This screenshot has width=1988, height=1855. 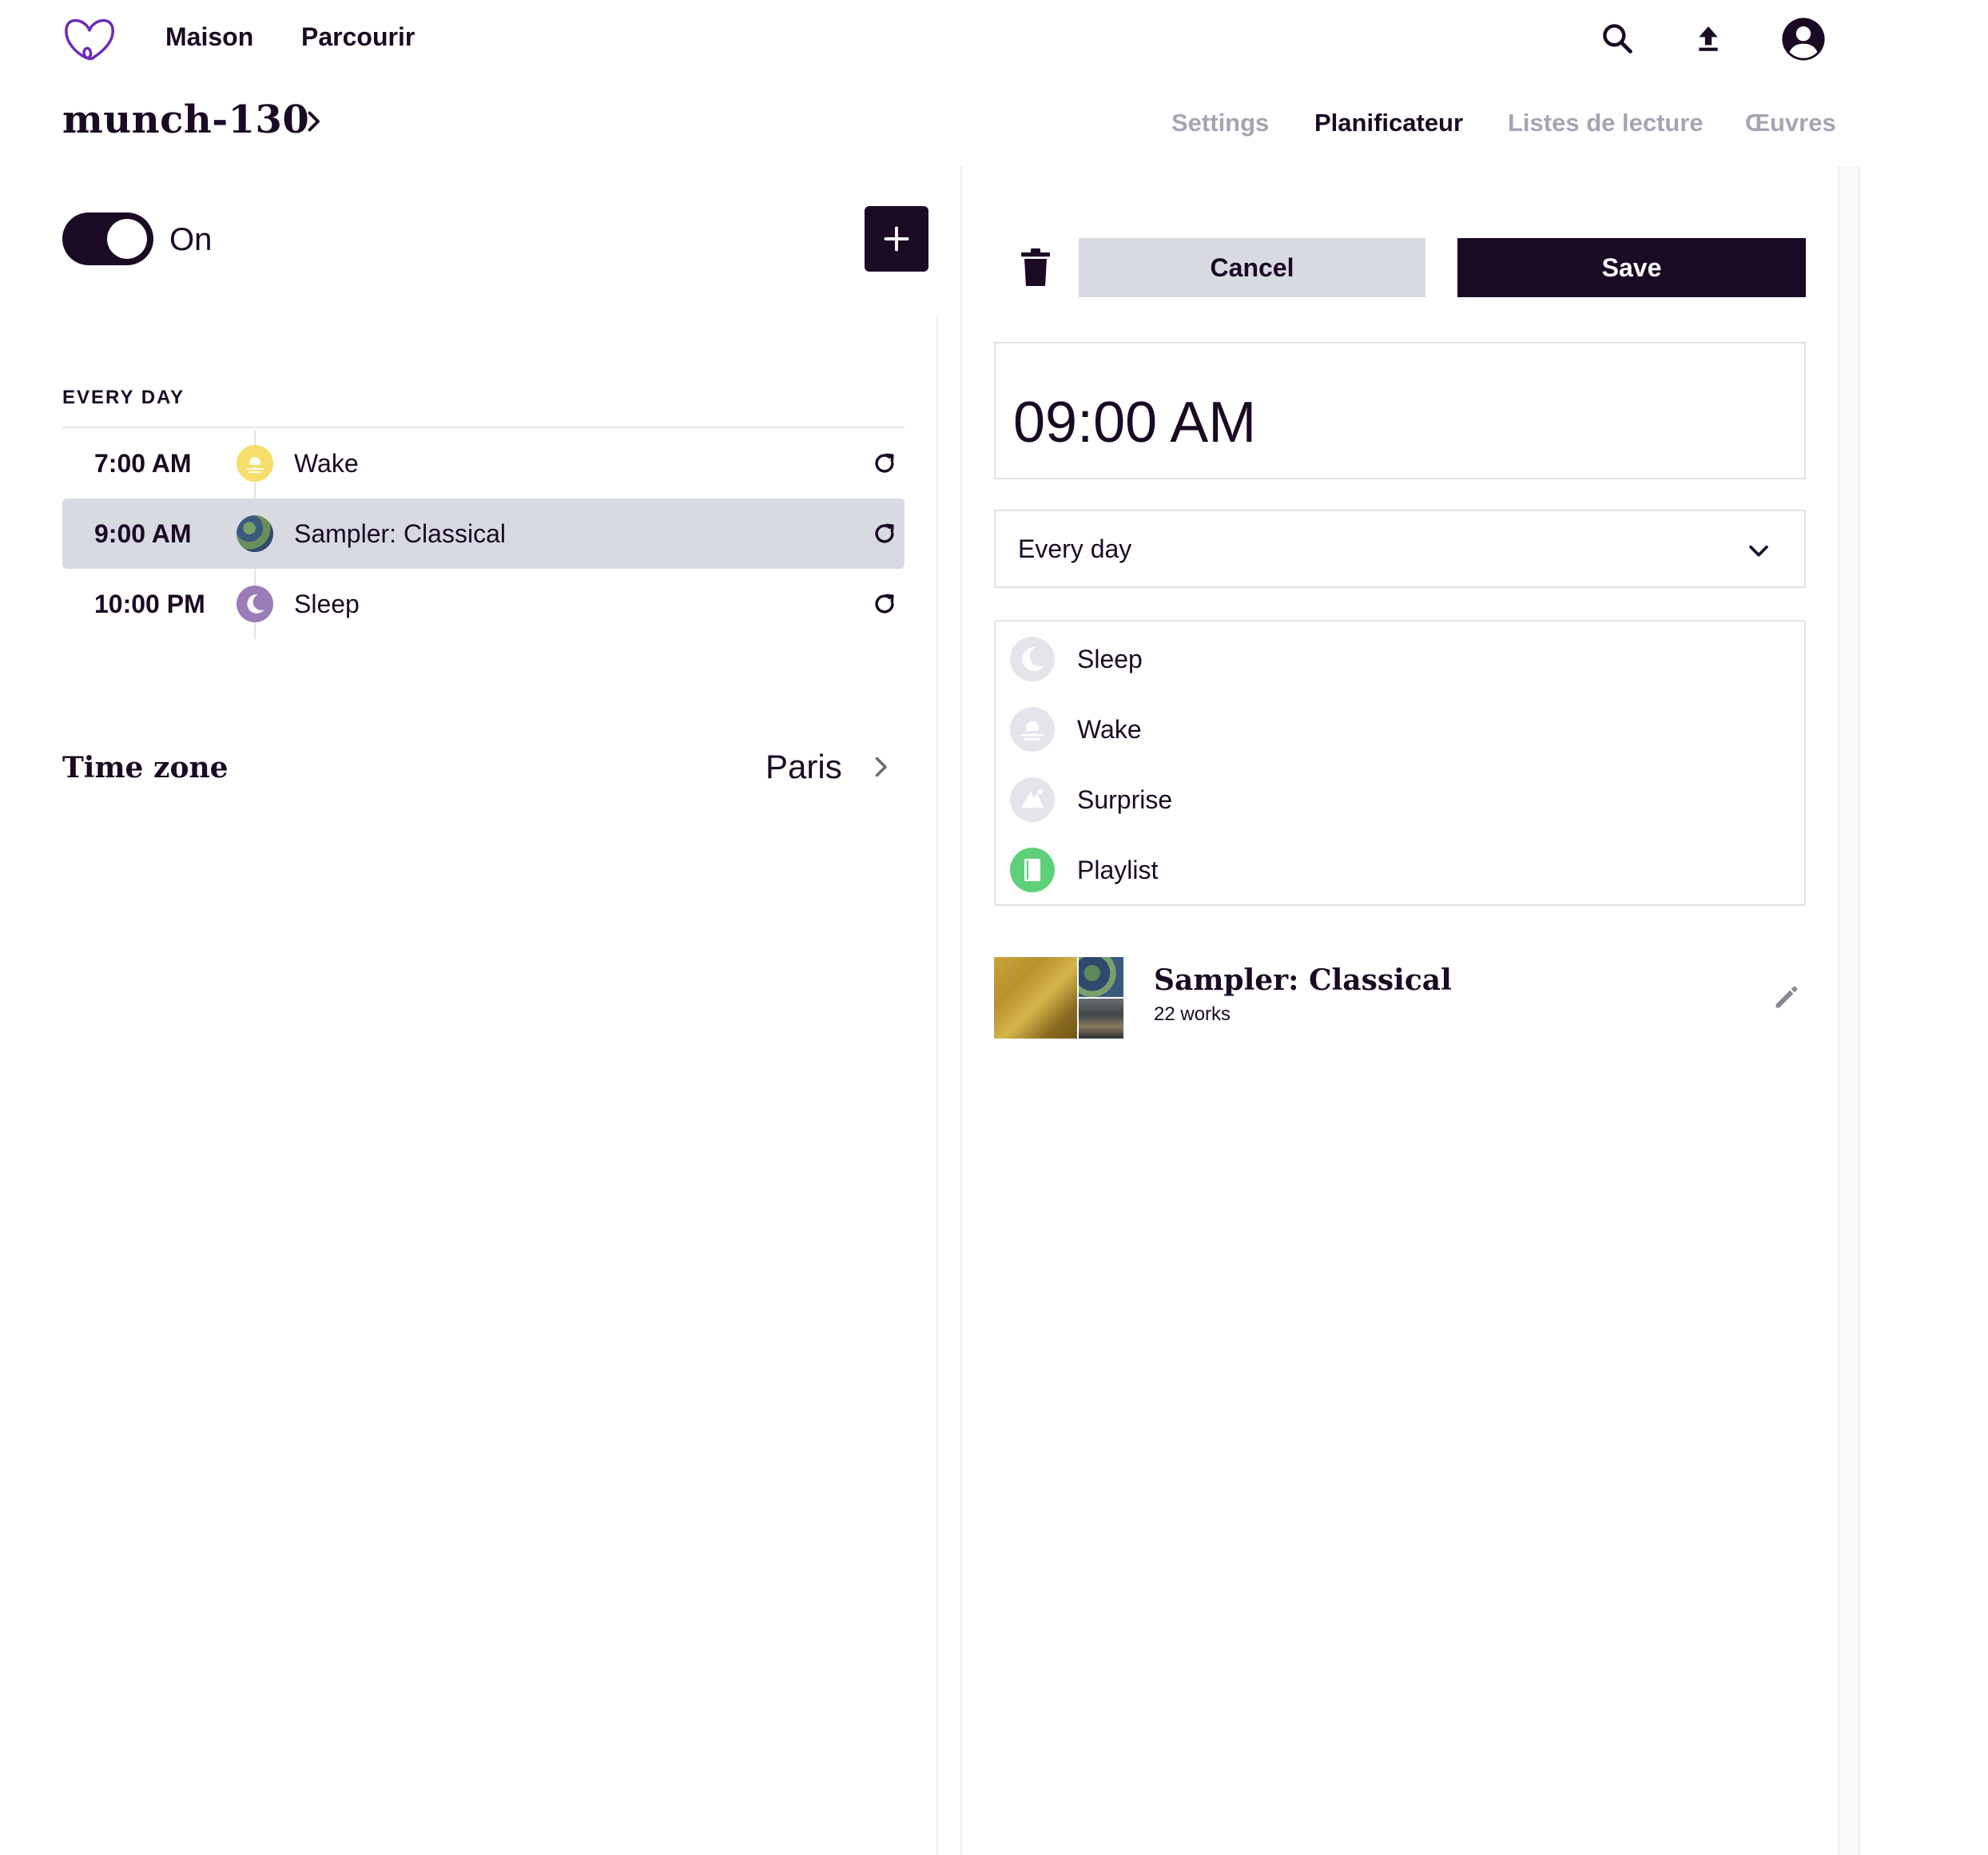 What do you see at coordinates (1303, 980) in the screenshot?
I see `playlist-title: Sampler: Classical` at bounding box center [1303, 980].